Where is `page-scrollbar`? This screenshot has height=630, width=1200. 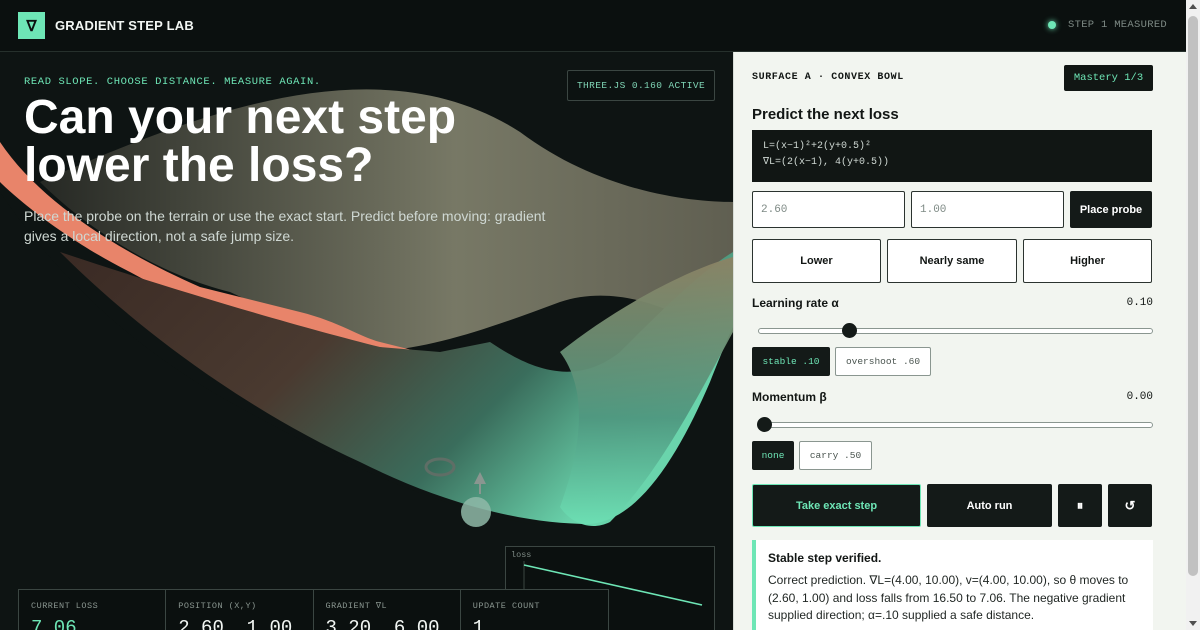 page-scrollbar is located at coordinates (1193, 315).